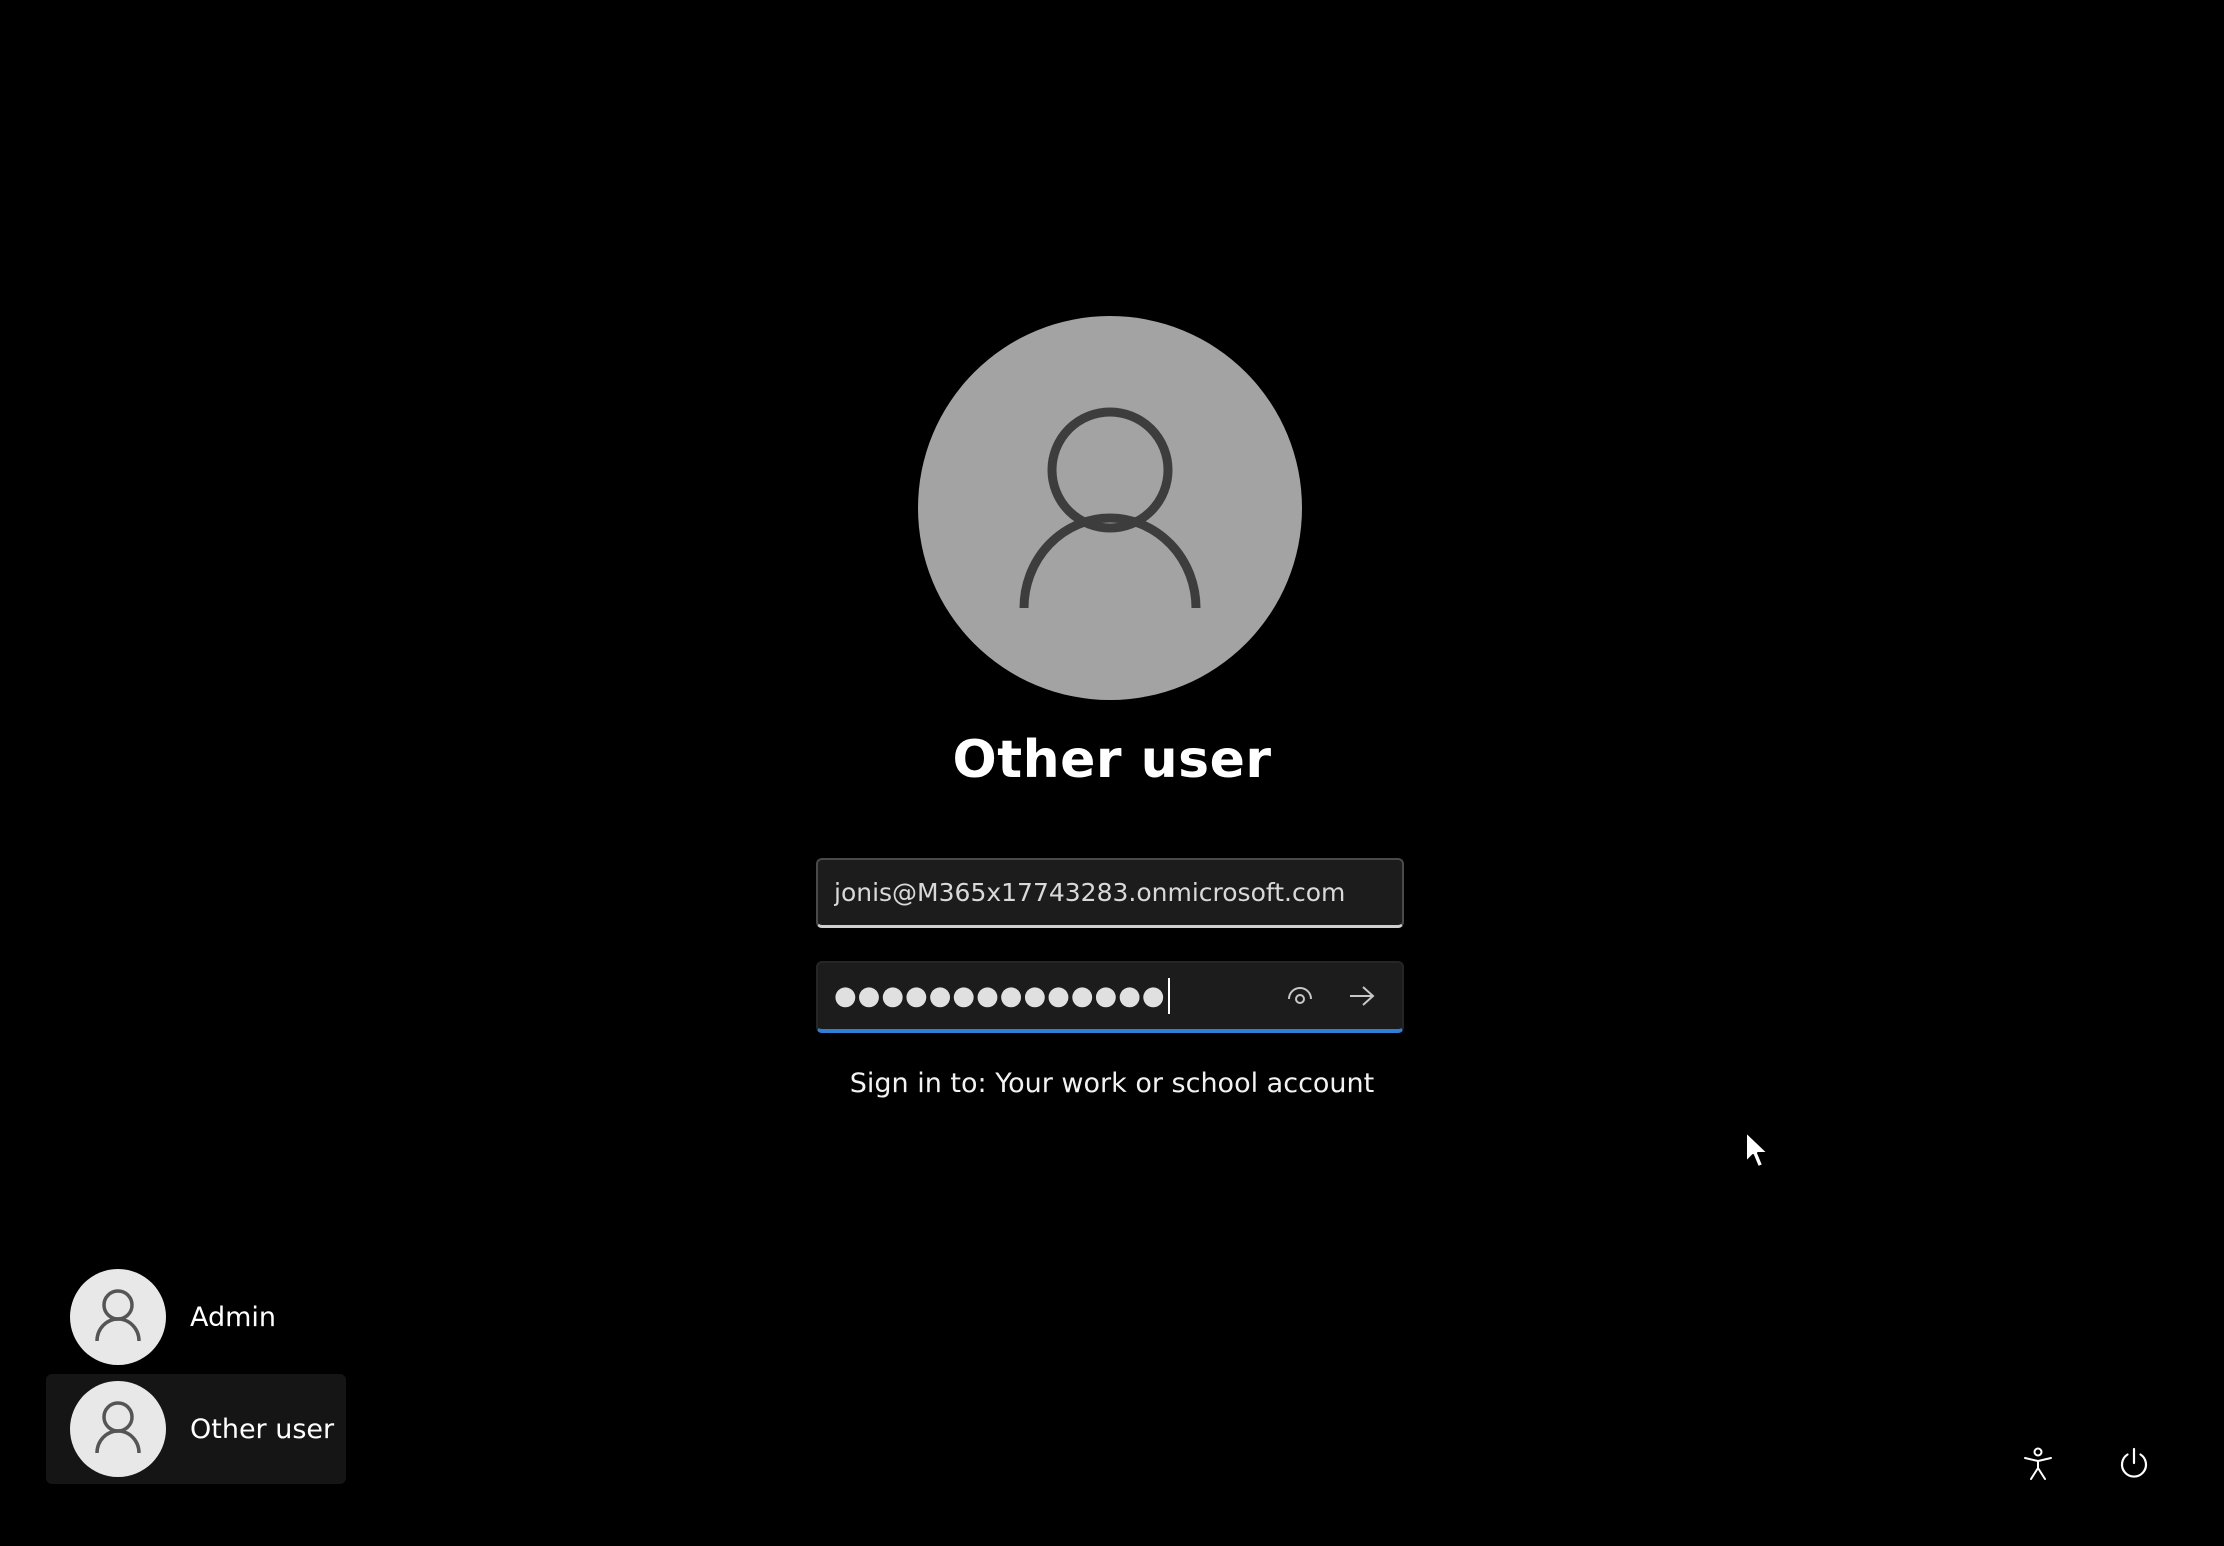  I want to click on arrow-right-icon, so click(1362, 996).